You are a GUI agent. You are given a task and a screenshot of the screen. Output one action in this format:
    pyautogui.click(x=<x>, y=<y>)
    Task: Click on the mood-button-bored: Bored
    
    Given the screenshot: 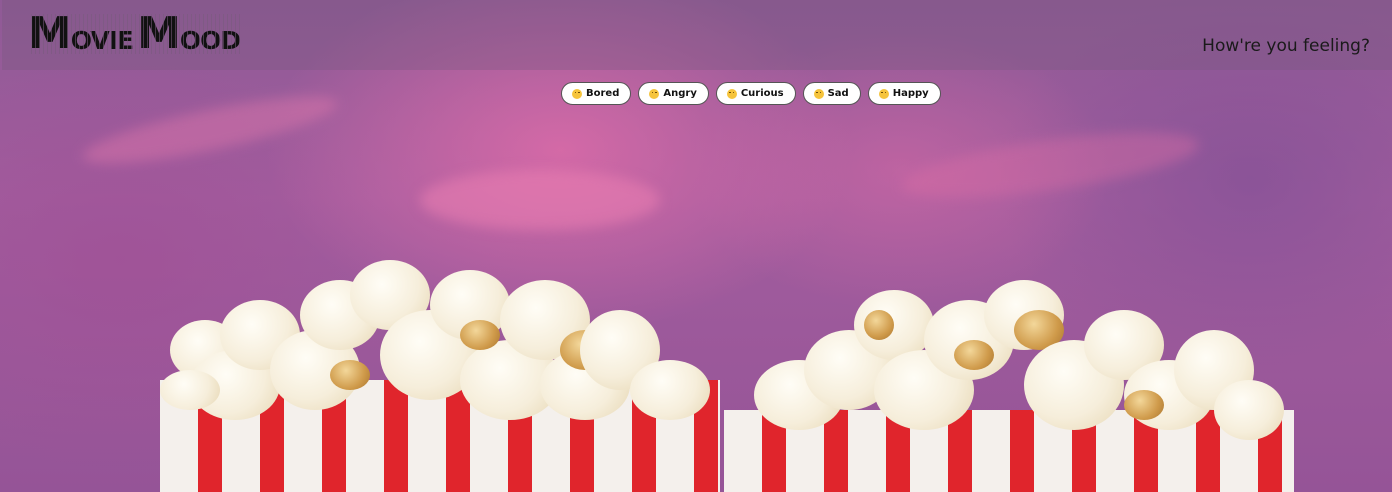 What is the action you would take?
    pyautogui.click(x=596, y=93)
    